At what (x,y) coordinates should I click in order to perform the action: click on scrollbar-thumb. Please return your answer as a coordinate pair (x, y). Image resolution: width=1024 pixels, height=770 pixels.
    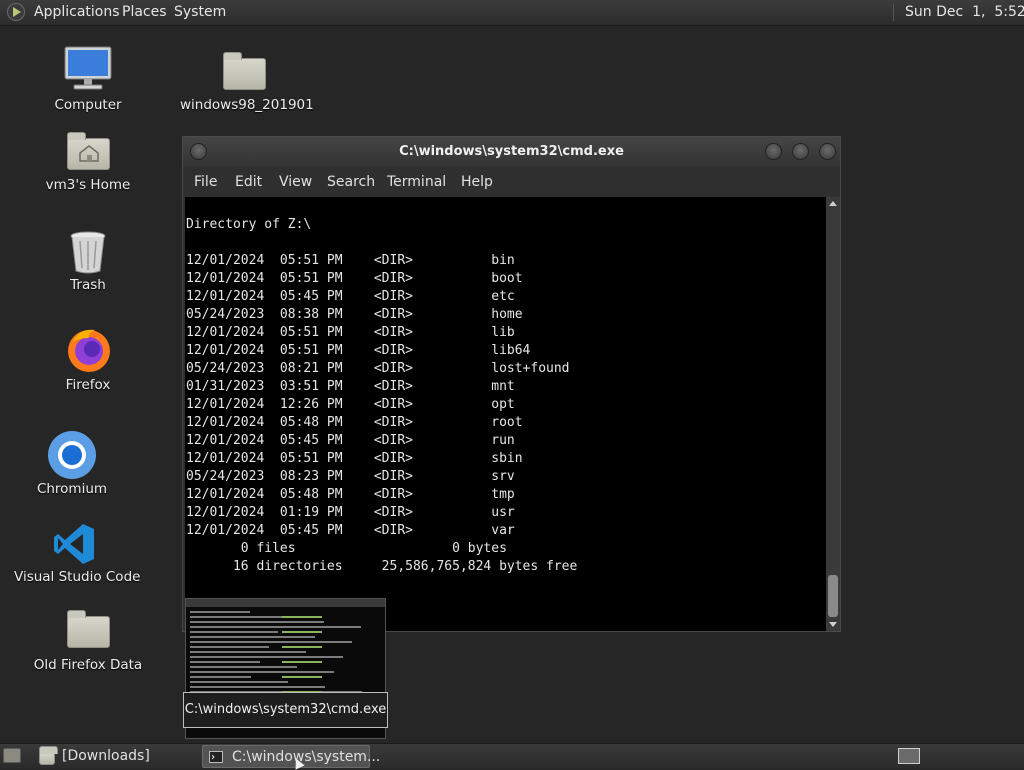
    Looking at the image, I should click on (833, 596).